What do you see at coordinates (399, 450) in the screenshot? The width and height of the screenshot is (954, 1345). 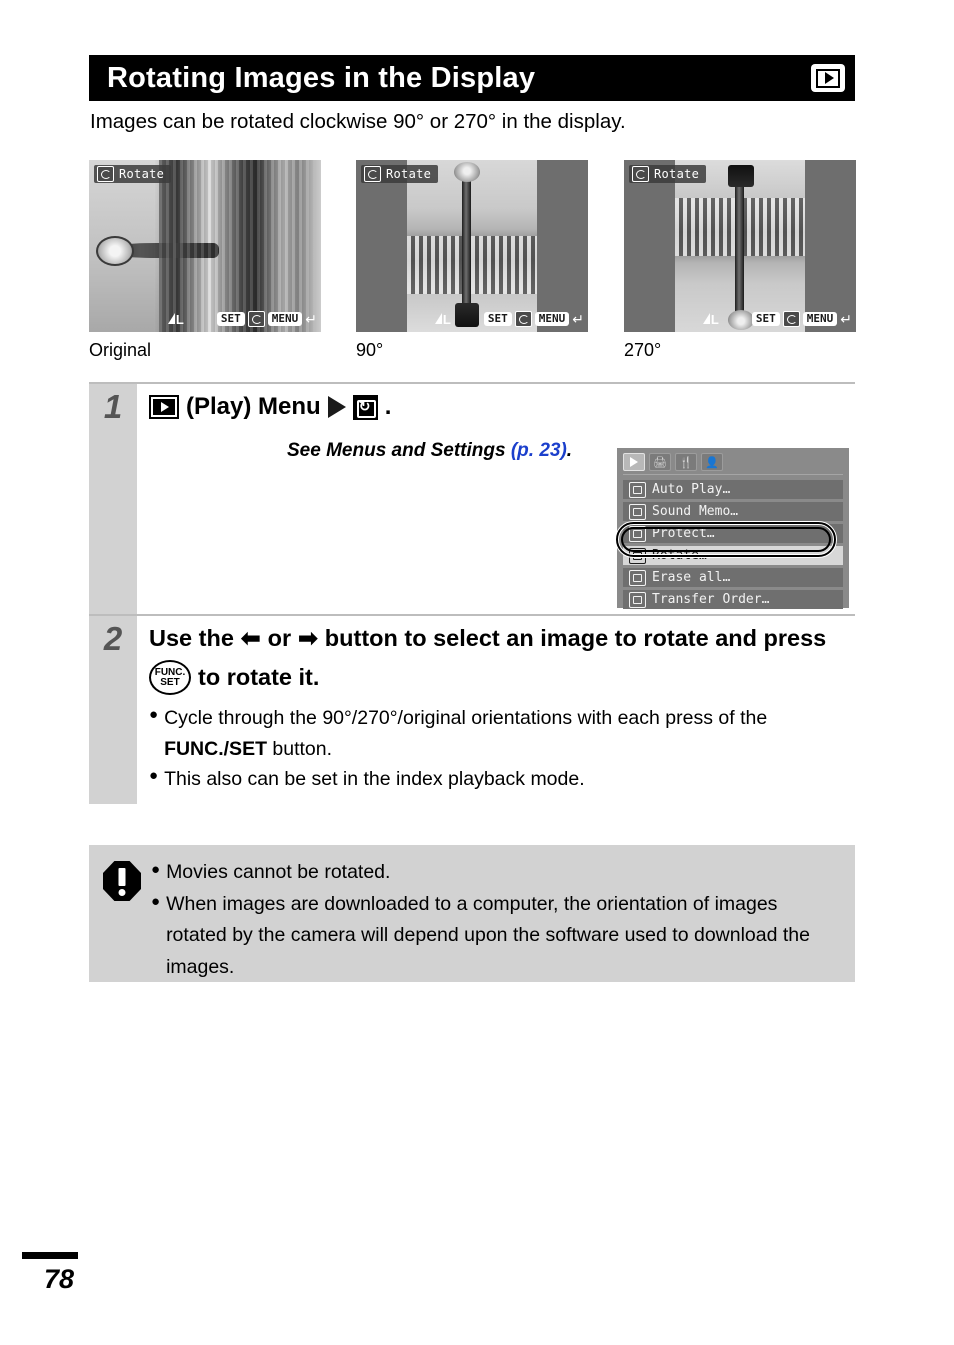 I see `step-1-subtext-lead: See Menus and Settings` at bounding box center [399, 450].